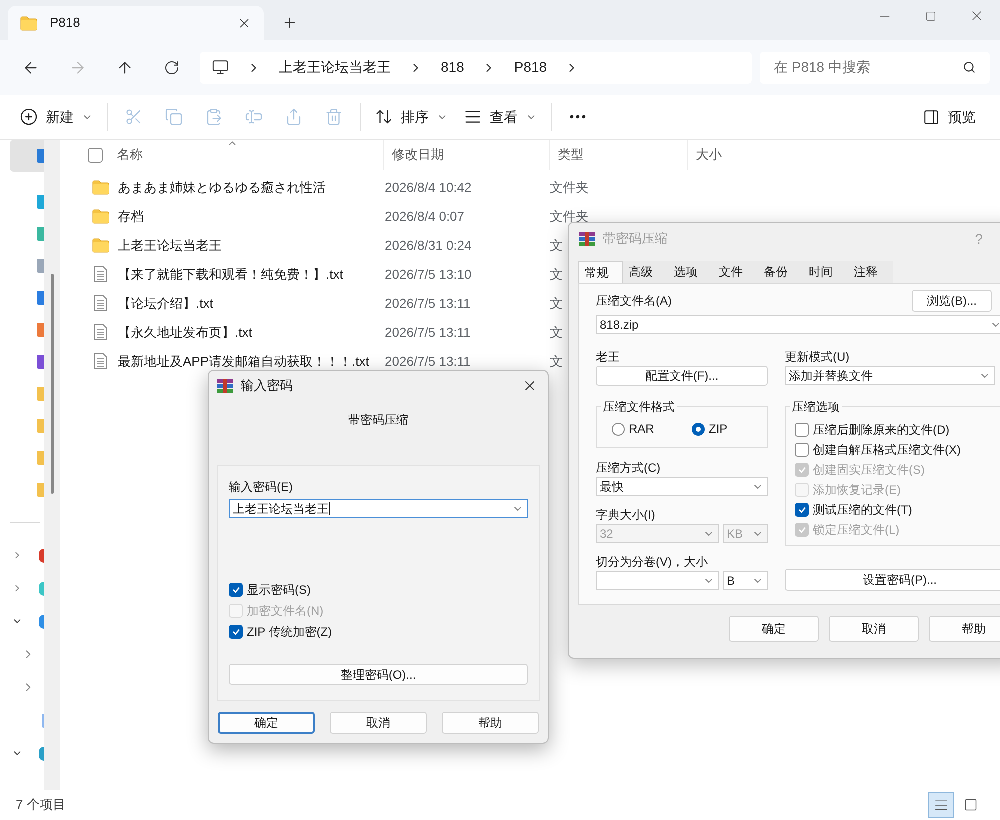  What do you see at coordinates (629, 468) in the screenshot?
I see `field-label: 压缩方式(C)` at bounding box center [629, 468].